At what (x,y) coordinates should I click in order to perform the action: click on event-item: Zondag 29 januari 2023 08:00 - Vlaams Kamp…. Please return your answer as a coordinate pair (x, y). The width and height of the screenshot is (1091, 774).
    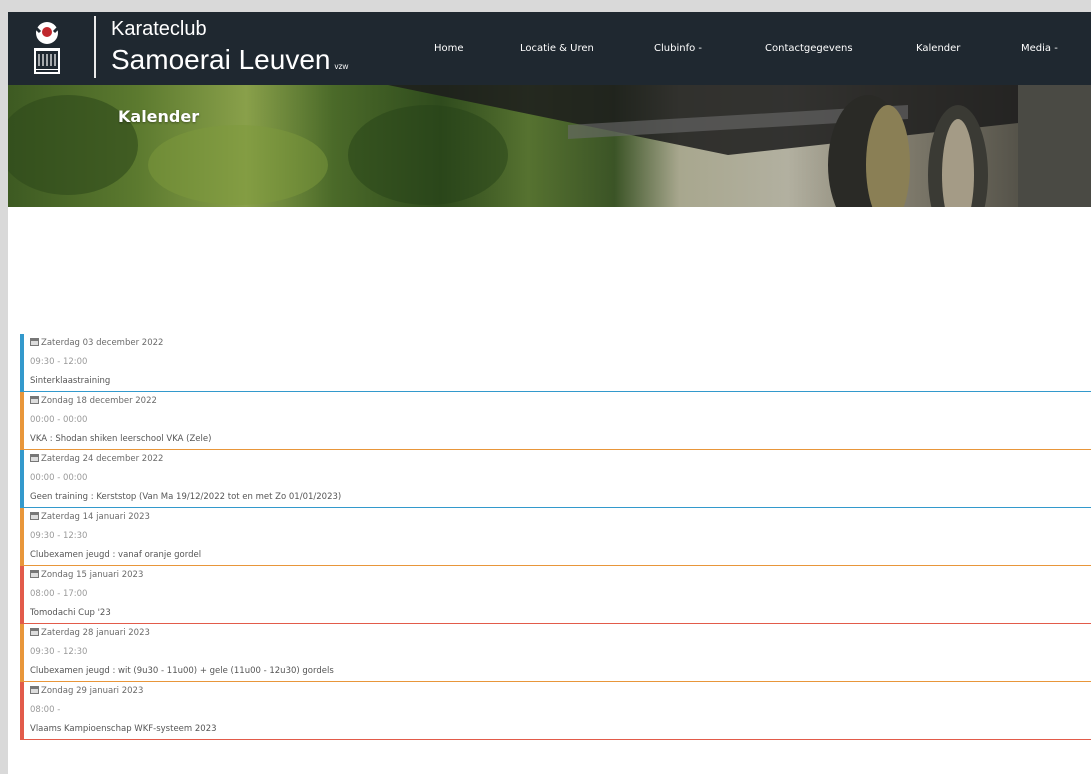
    Looking at the image, I should click on (555, 711).